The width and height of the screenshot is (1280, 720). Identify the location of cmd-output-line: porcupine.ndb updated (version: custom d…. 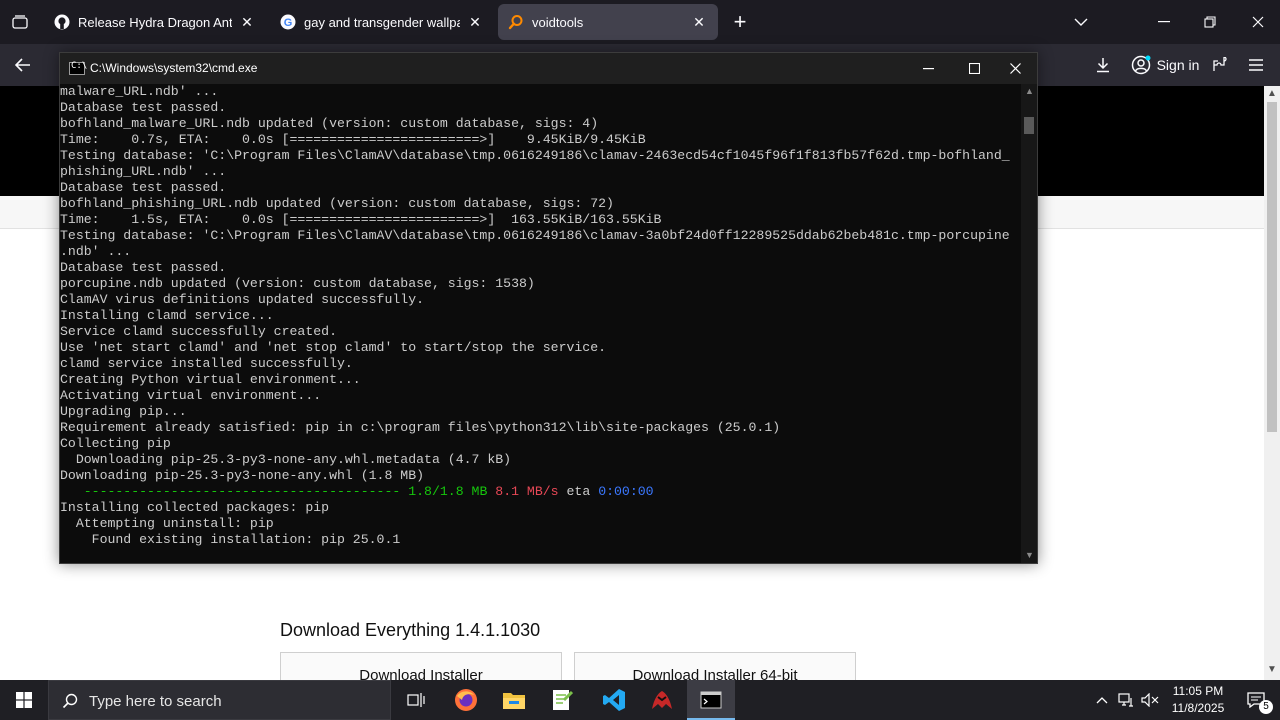
(297, 283).